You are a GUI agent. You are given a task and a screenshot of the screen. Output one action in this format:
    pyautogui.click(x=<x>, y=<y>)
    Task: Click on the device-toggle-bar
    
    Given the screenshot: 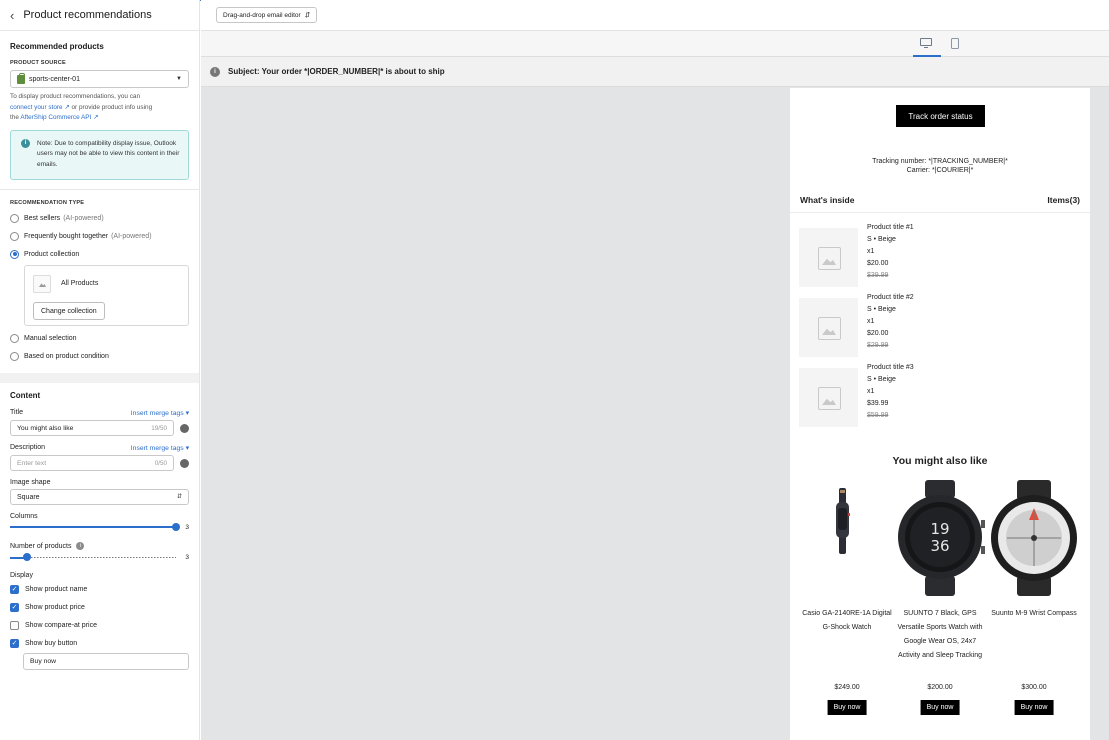 What is the action you would take?
    pyautogui.click(x=655, y=44)
    